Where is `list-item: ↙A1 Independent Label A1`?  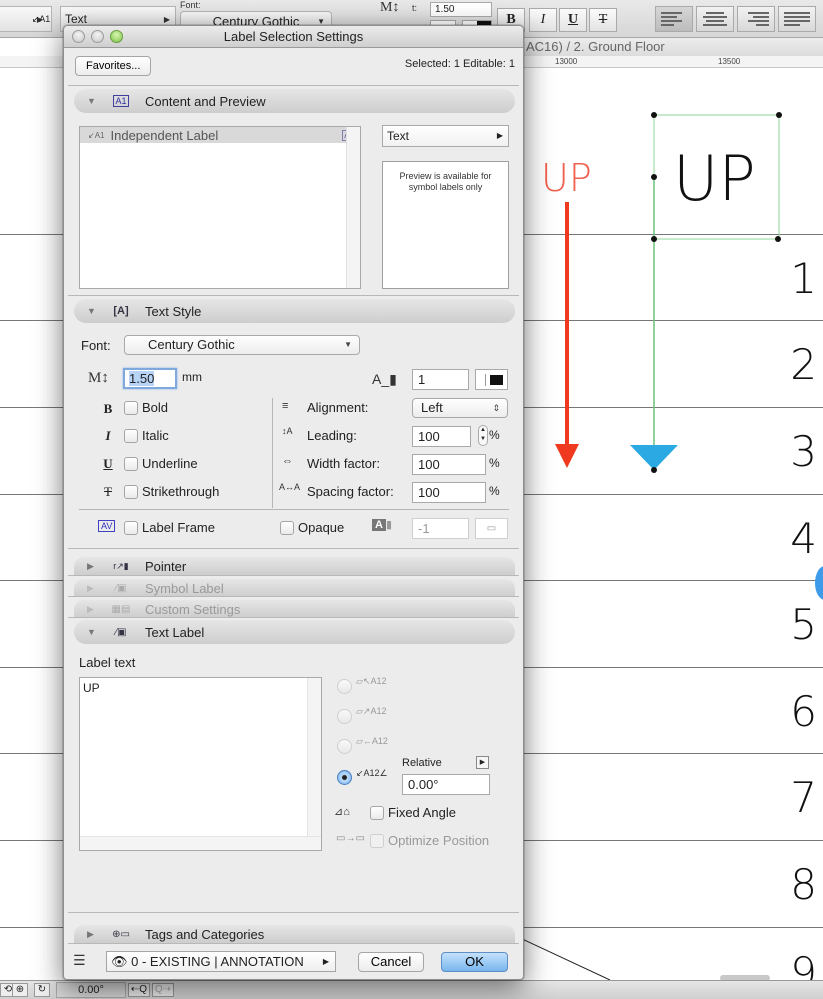 list-item: ↙A1 Independent Label A1 is located at coordinates (220, 135).